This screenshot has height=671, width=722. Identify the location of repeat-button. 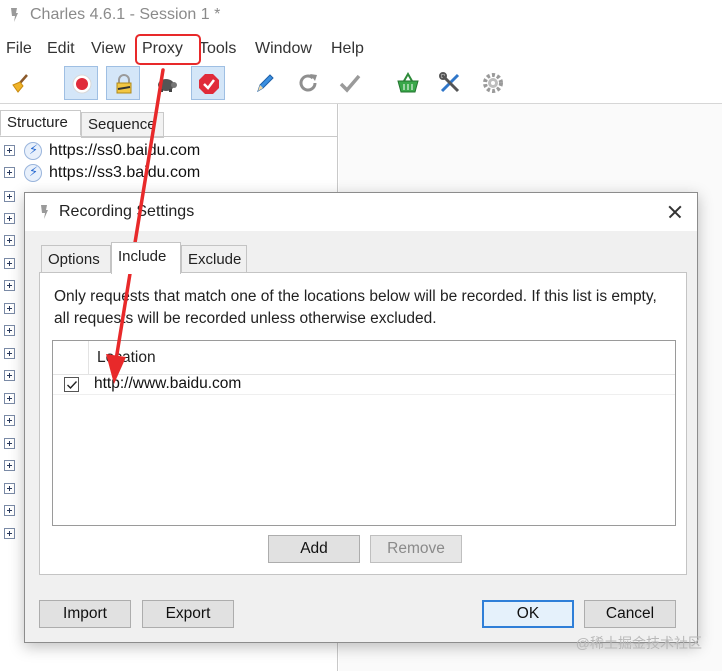
(308, 83).